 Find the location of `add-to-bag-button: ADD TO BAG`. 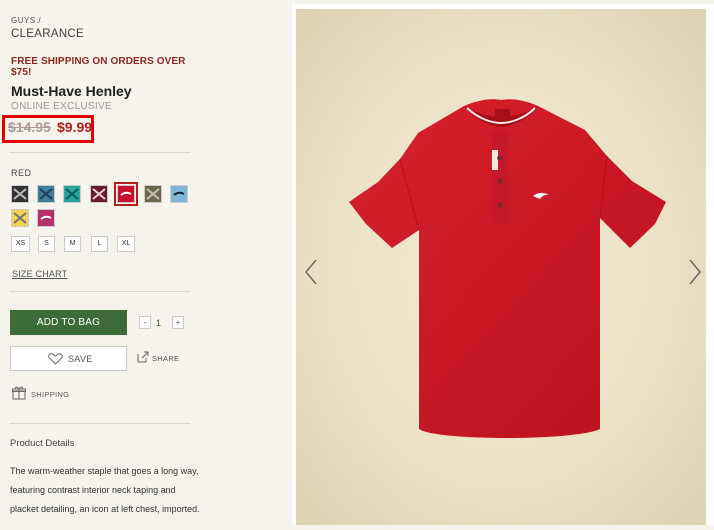

add-to-bag-button: ADD TO BAG is located at coordinates (68, 322).